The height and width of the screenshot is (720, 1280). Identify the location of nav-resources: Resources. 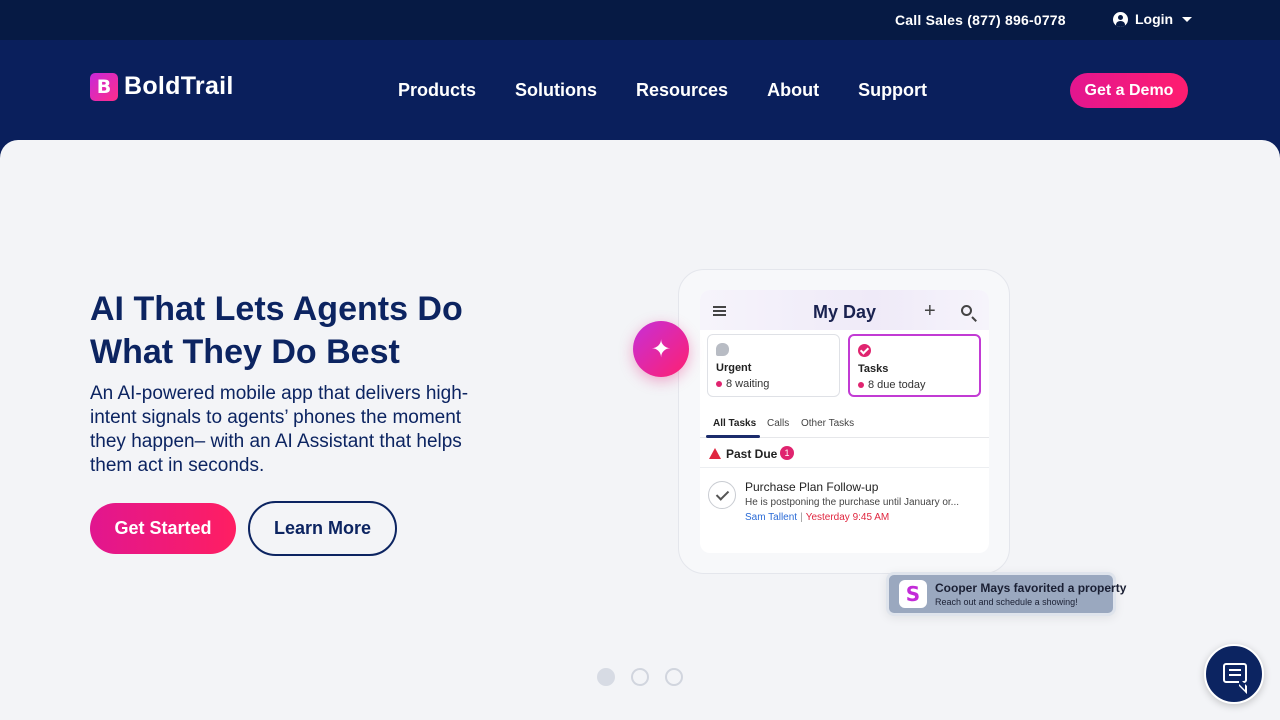
(682, 90).